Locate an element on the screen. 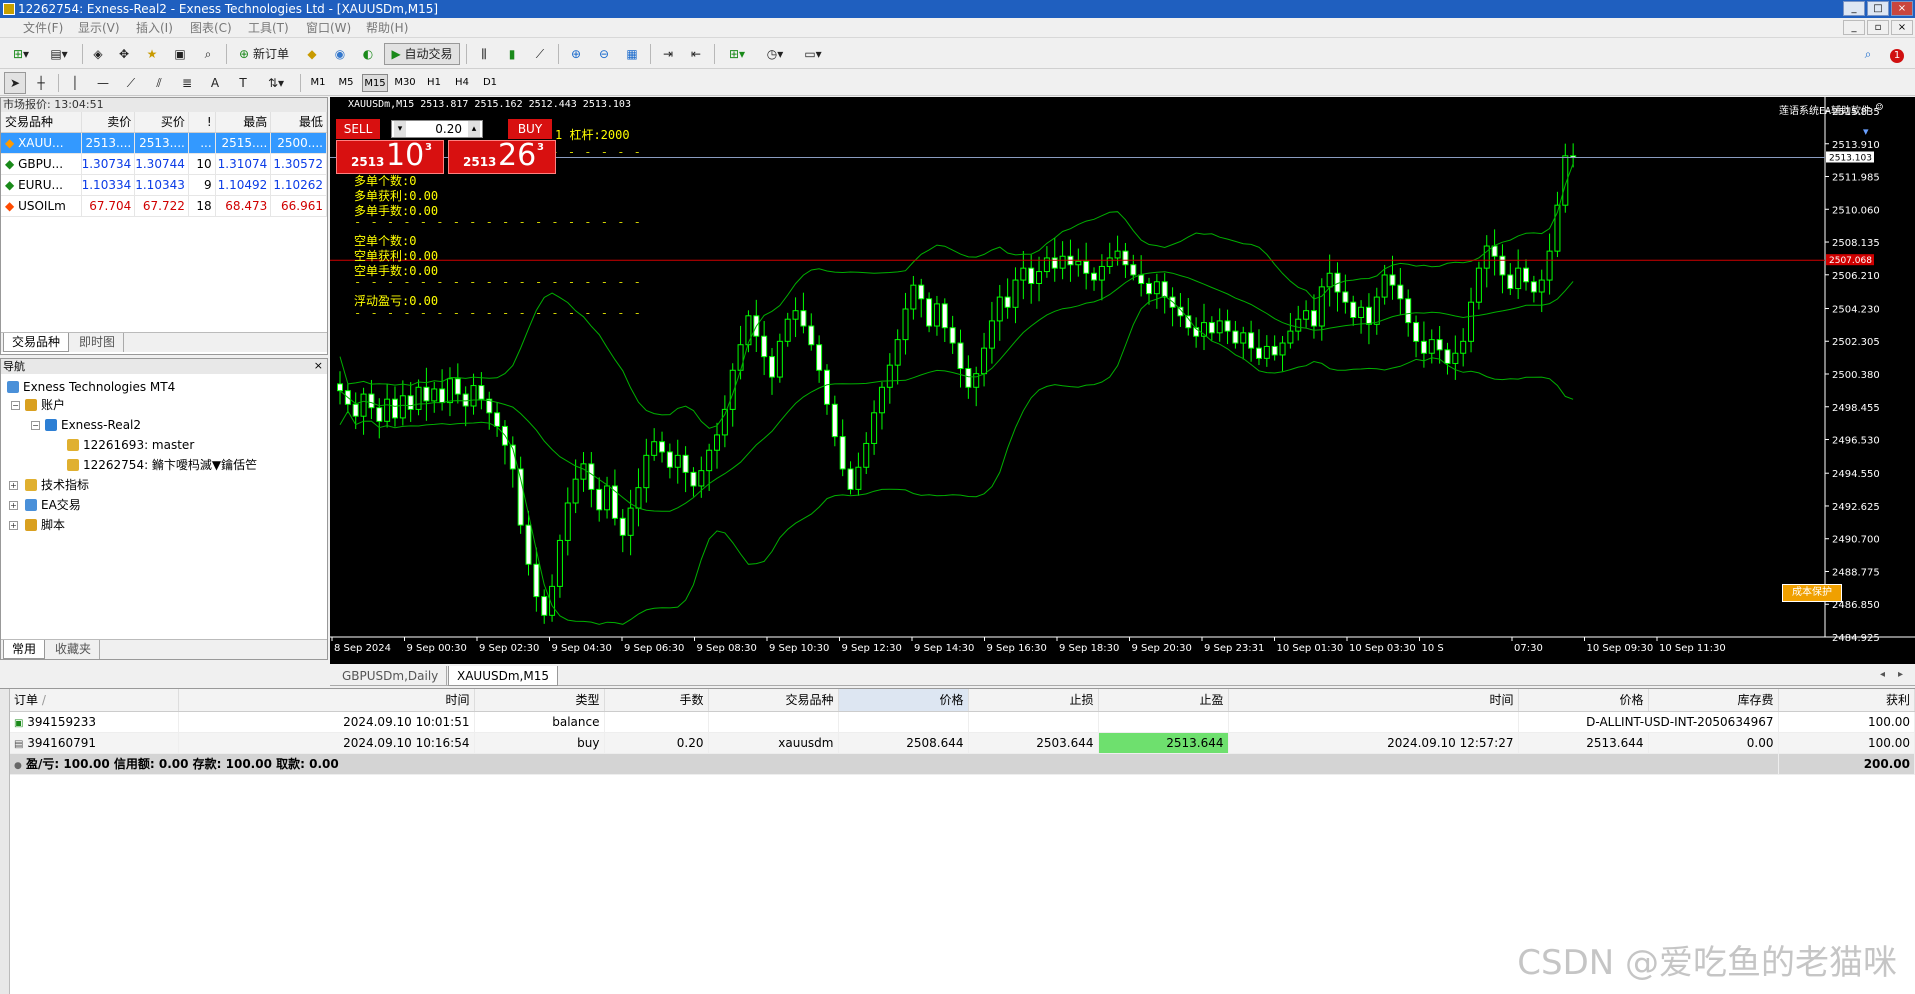 The height and width of the screenshot is (994, 1915). timeframe-h4: H4 is located at coordinates (462, 83).